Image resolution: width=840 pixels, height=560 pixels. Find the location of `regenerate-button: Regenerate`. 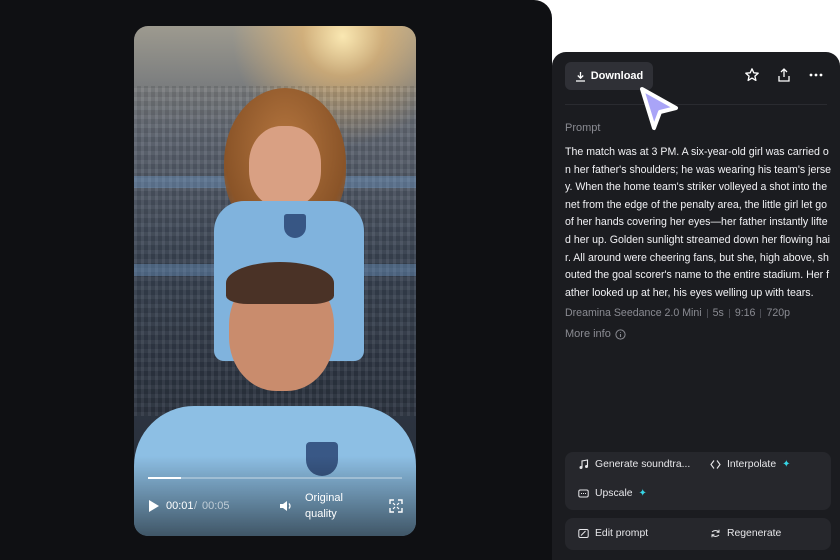

regenerate-button: Regenerate is located at coordinates (745, 533).